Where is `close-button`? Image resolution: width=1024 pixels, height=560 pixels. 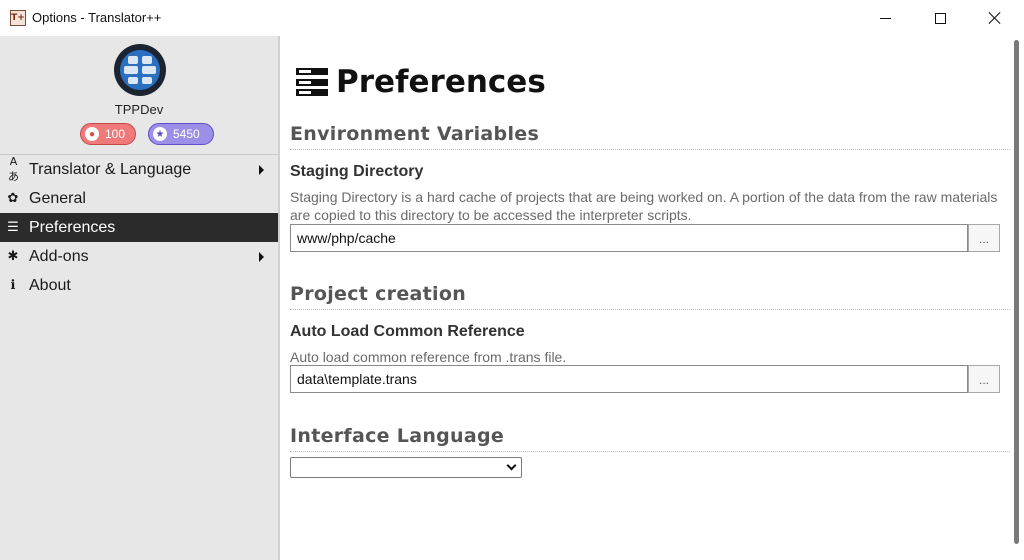
close-button is located at coordinates (995, 18).